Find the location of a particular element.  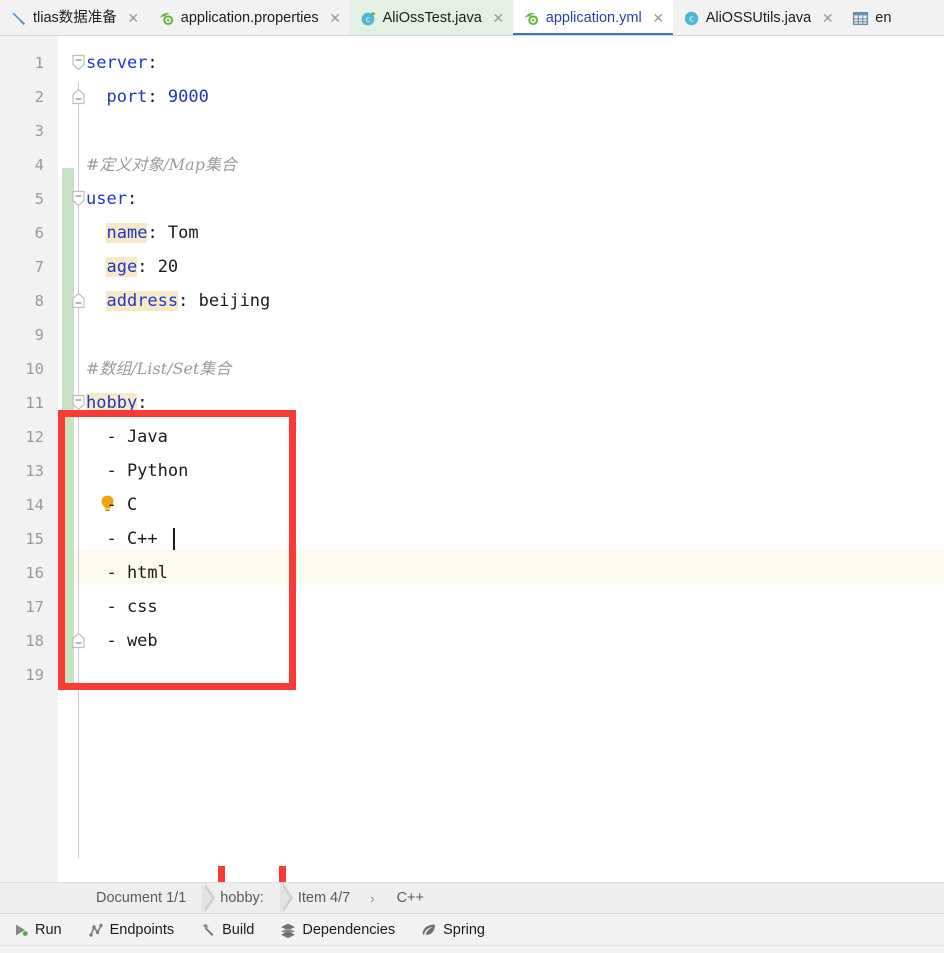

yaml-value: Tom is located at coordinates (183, 233).